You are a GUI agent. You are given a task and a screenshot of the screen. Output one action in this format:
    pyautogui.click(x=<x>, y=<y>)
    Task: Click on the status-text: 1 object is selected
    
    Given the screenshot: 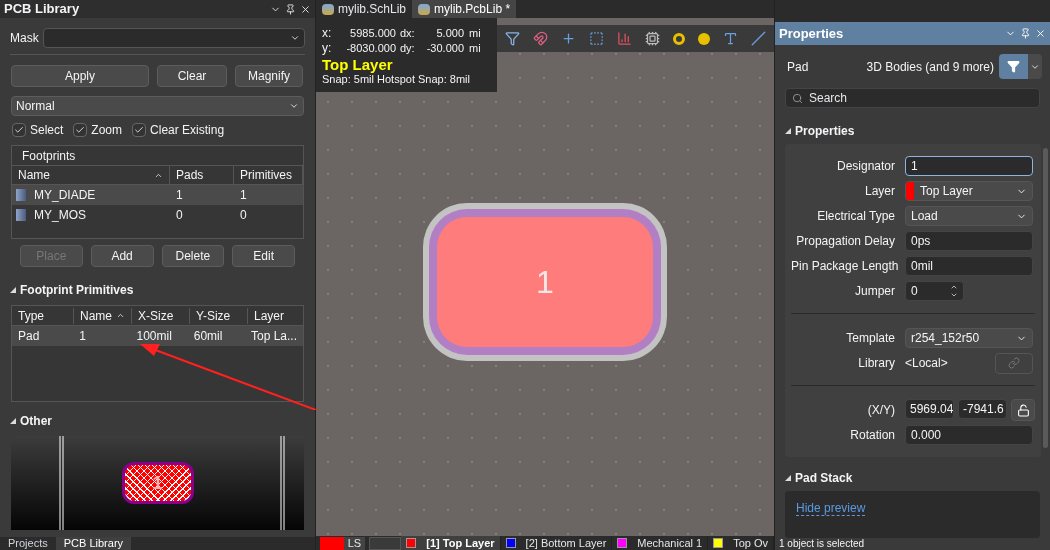 What is the action you would take?
    pyautogui.click(x=822, y=544)
    